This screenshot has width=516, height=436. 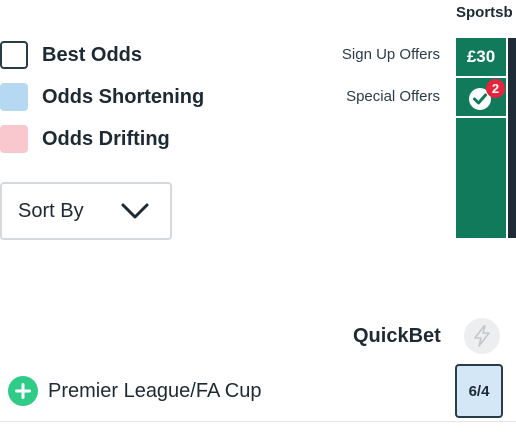 I want to click on sort-by-label: Sort By, so click(x=51, y=210).